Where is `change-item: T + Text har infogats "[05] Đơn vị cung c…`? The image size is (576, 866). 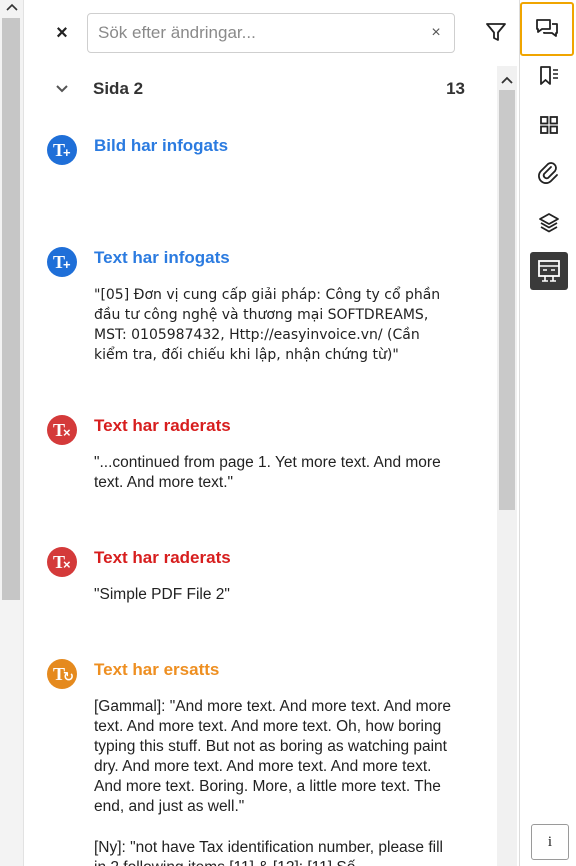
change-item: T + Text har infogats "[05] Đơn vị cung c… is located at coordinates (267, 307).